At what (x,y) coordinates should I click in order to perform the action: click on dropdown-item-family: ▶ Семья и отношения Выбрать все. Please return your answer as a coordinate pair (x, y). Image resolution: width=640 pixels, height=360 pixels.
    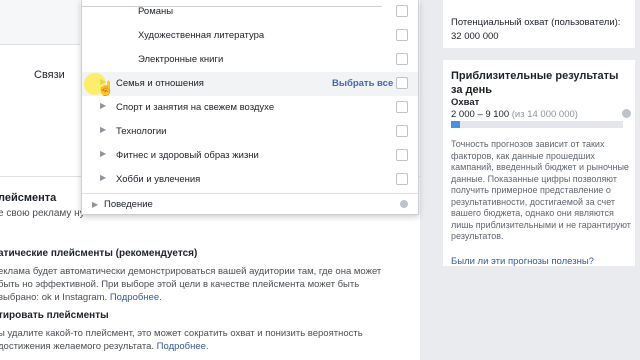
    Looking at the image, I should click on (250, 84).